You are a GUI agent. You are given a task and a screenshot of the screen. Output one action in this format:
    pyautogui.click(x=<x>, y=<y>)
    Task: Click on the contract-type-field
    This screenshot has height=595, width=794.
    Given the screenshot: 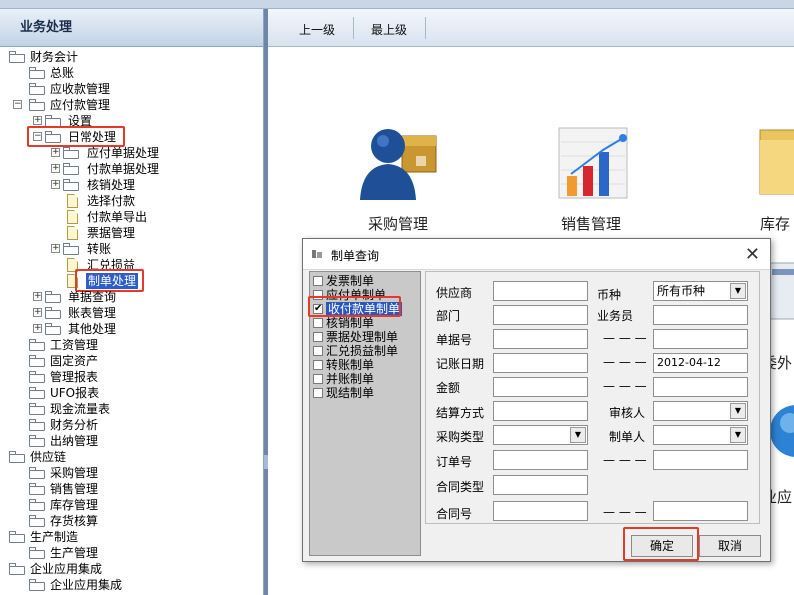 What is the action you would take?
    pyautogui.click(x=540, y=485)
    